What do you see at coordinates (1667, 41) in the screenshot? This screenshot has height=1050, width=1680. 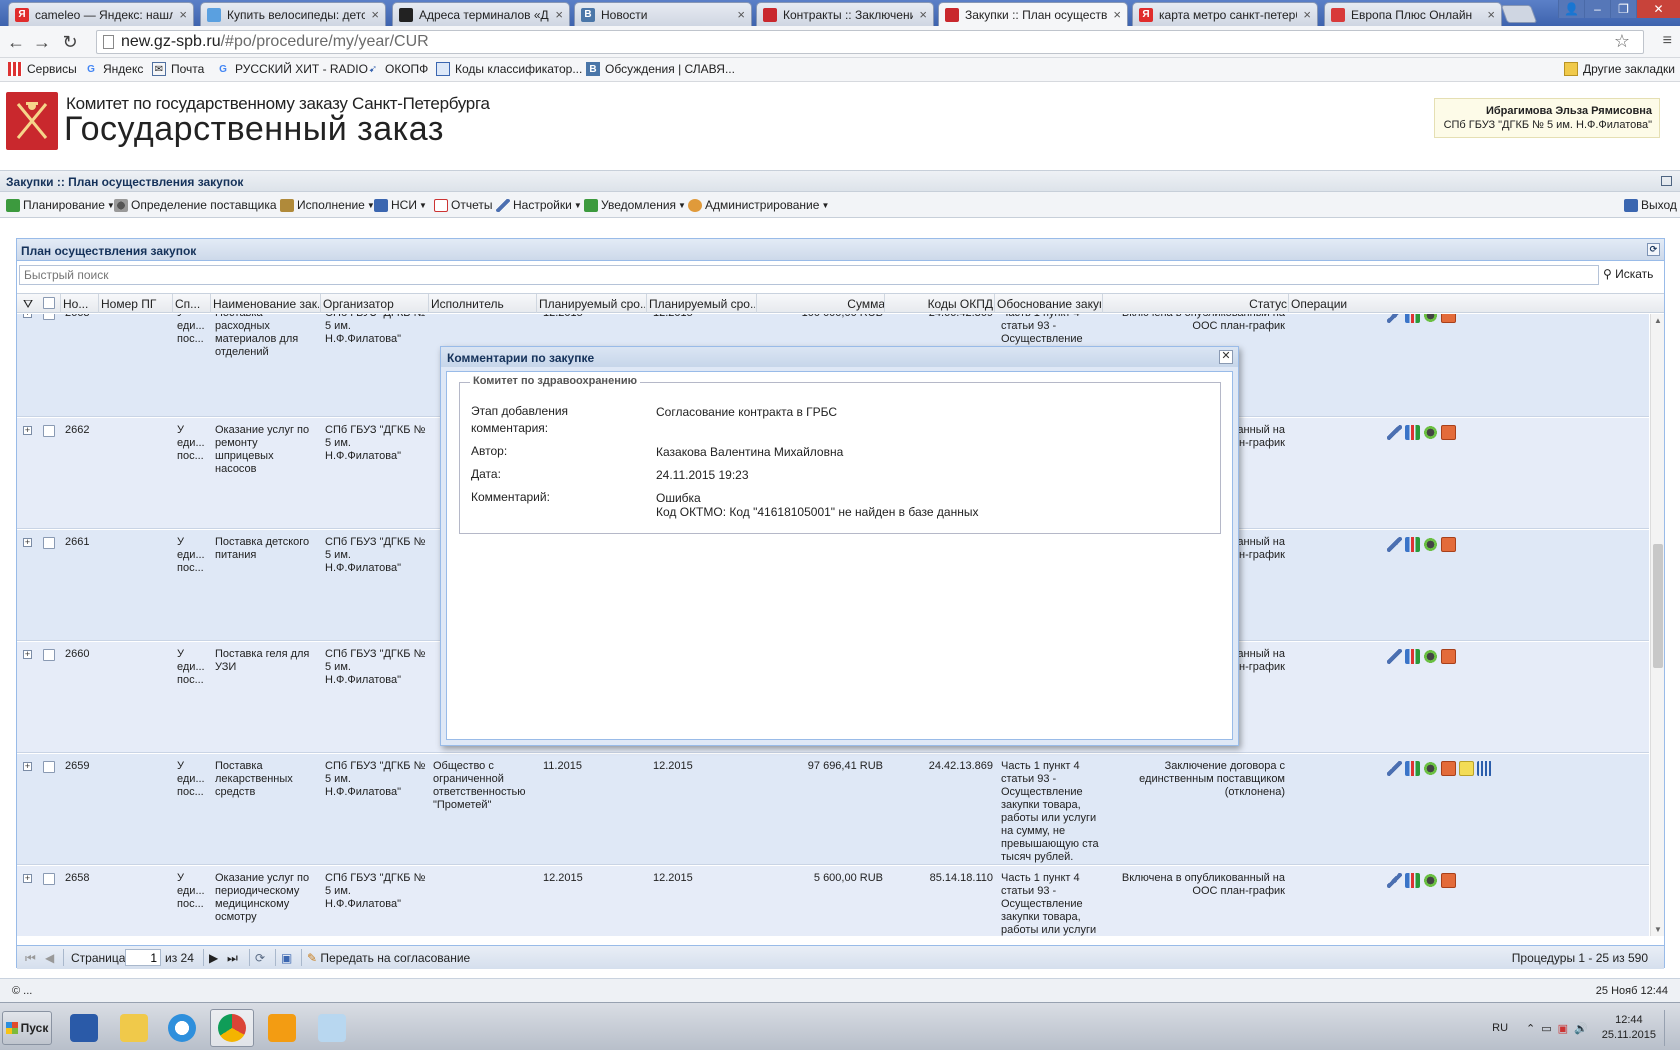 I see `browser-menu-icon: ≡` at bounding box center [1667, 41].